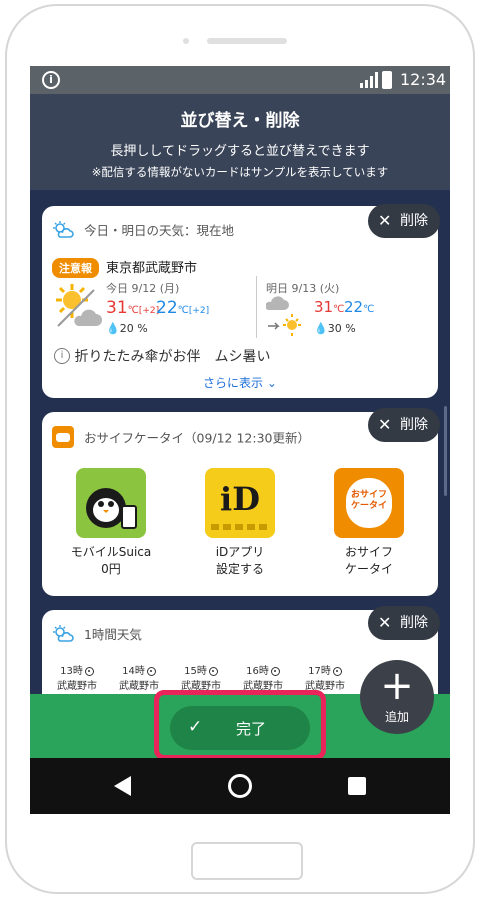 This screenshot has width=480, height=898. What do you see at coordinates (133, 308) in the screenshot?
I see `today-high: 31℃[+2]` at bounding box center [133, 308].